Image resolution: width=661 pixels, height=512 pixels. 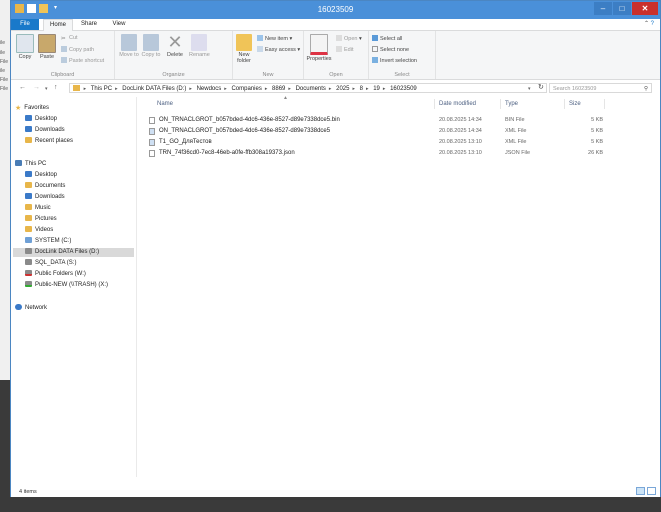 I want to click on rename-button: Rename, so click(x=199, y=46).